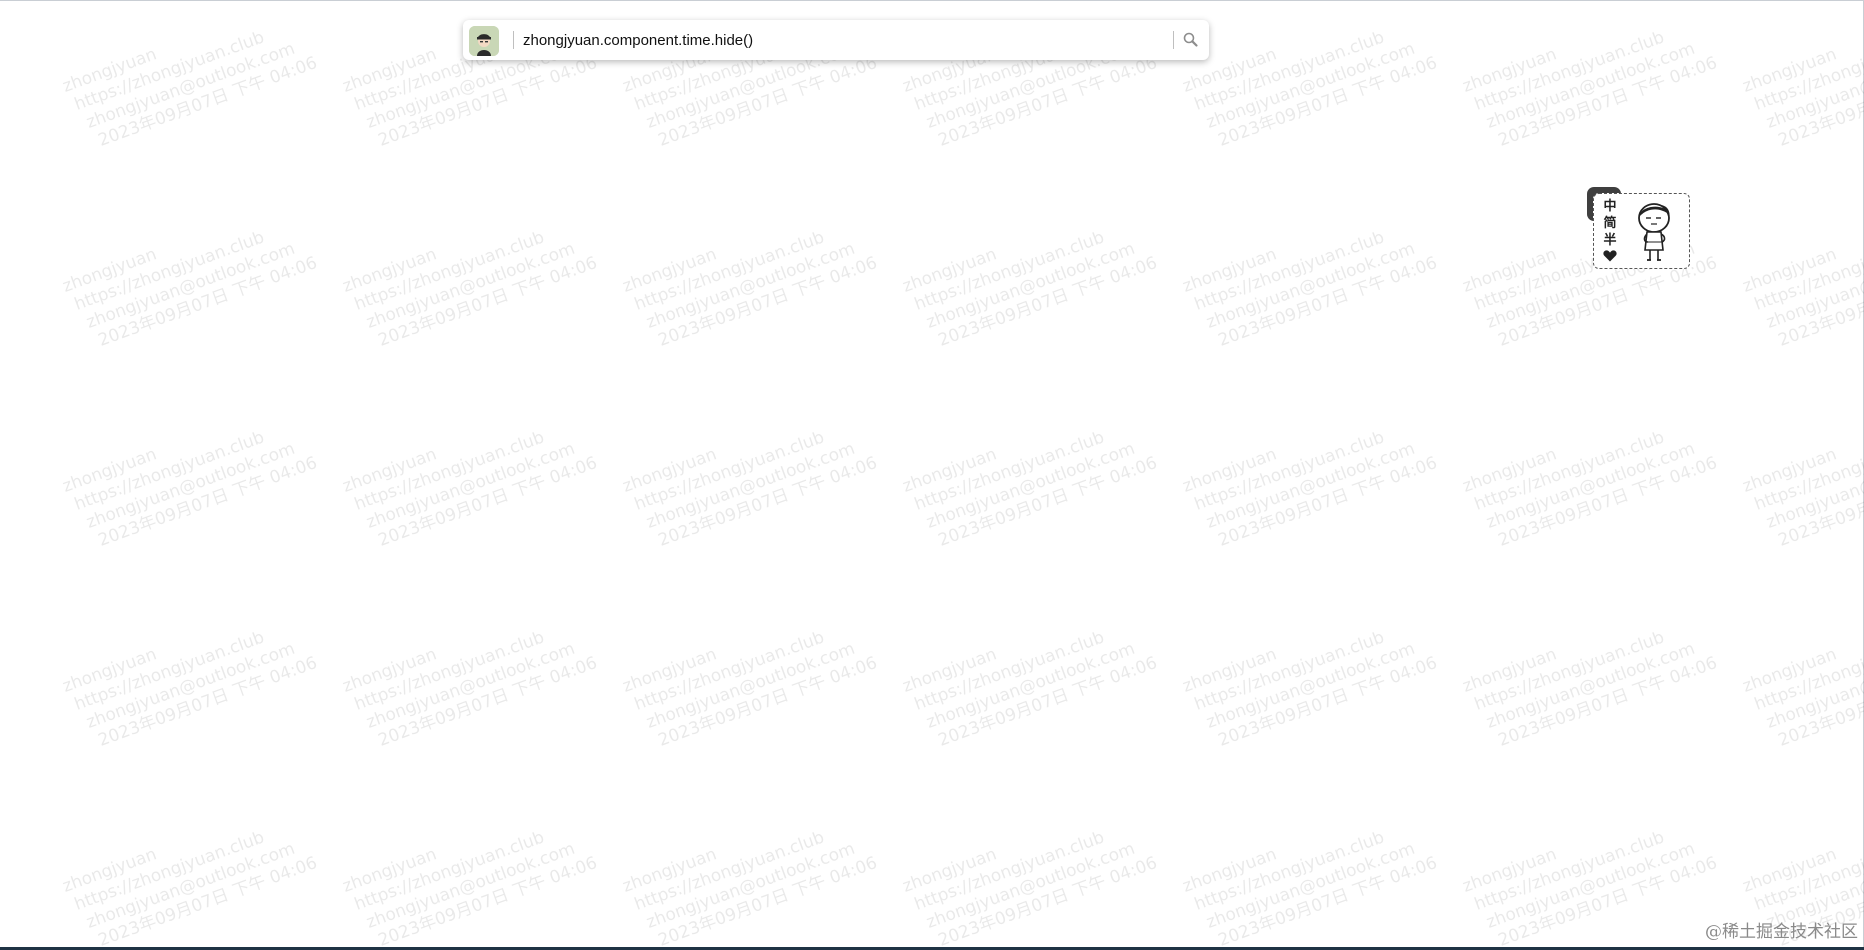  What do you see at coordinates (1610, 256) in the screenshot?
I see `heart-icon` at bounding box center [1610, 256].